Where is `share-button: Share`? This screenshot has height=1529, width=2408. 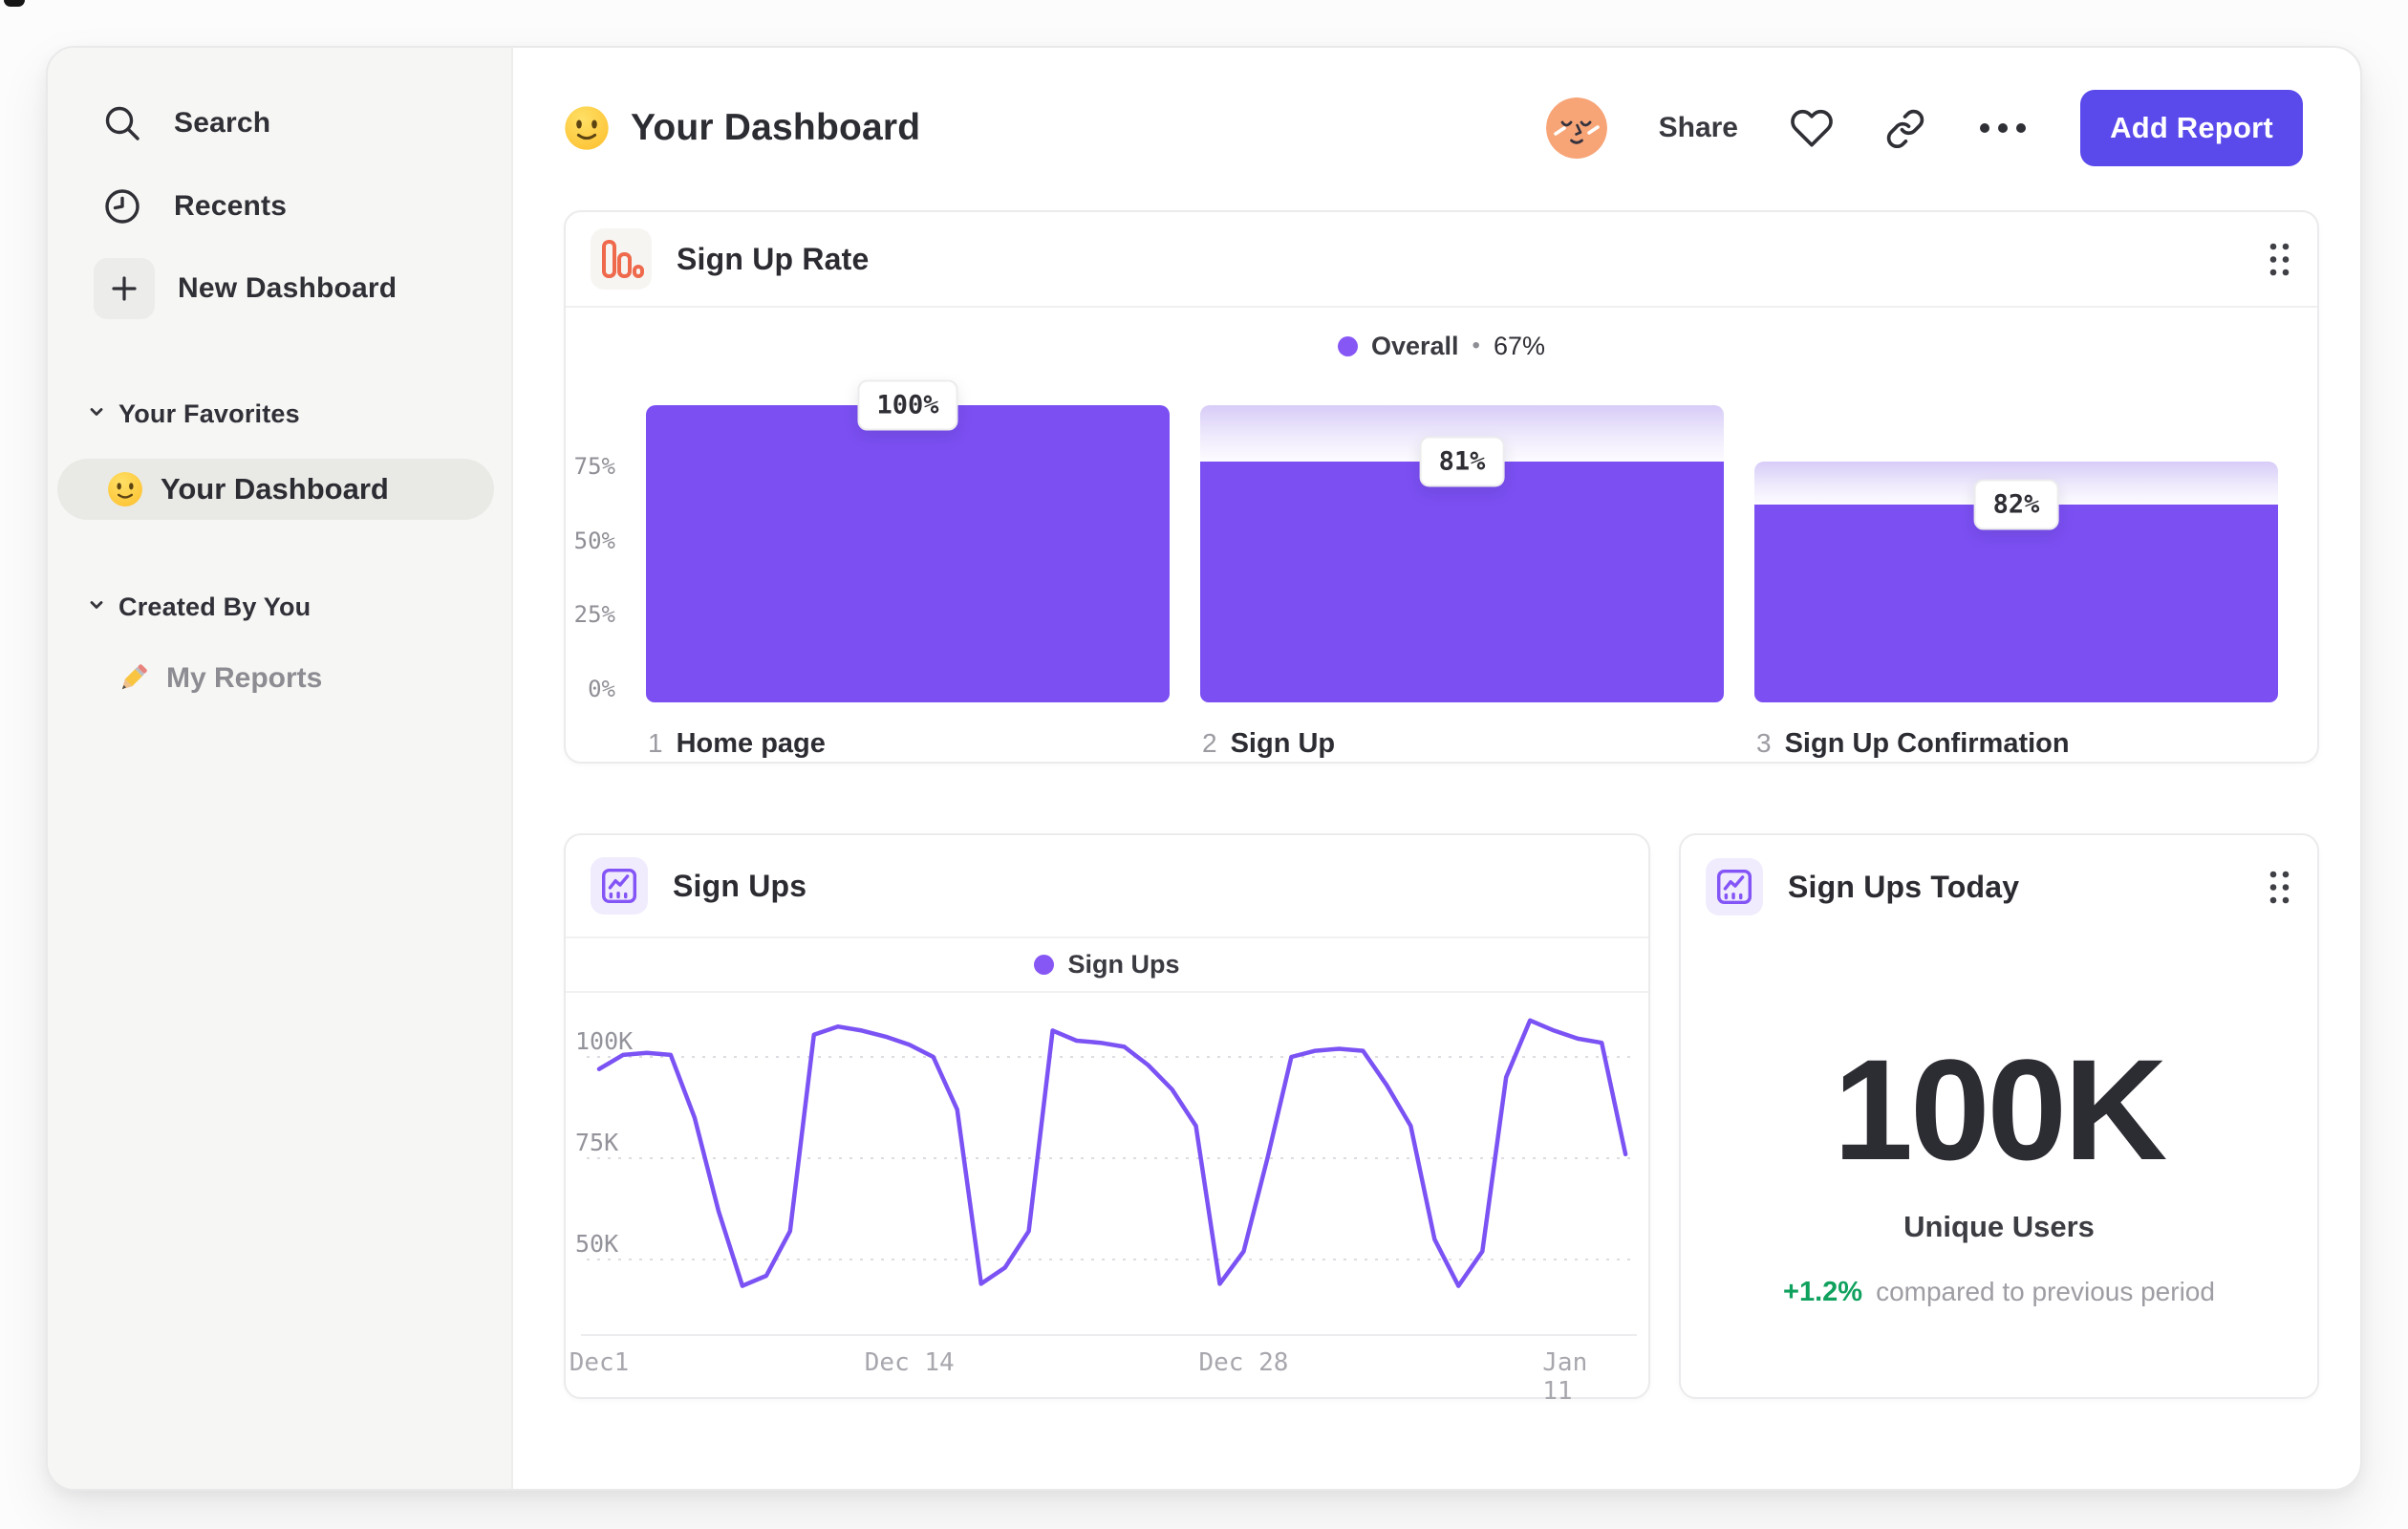 share-button: Share is located at coordinates (1699, 128).